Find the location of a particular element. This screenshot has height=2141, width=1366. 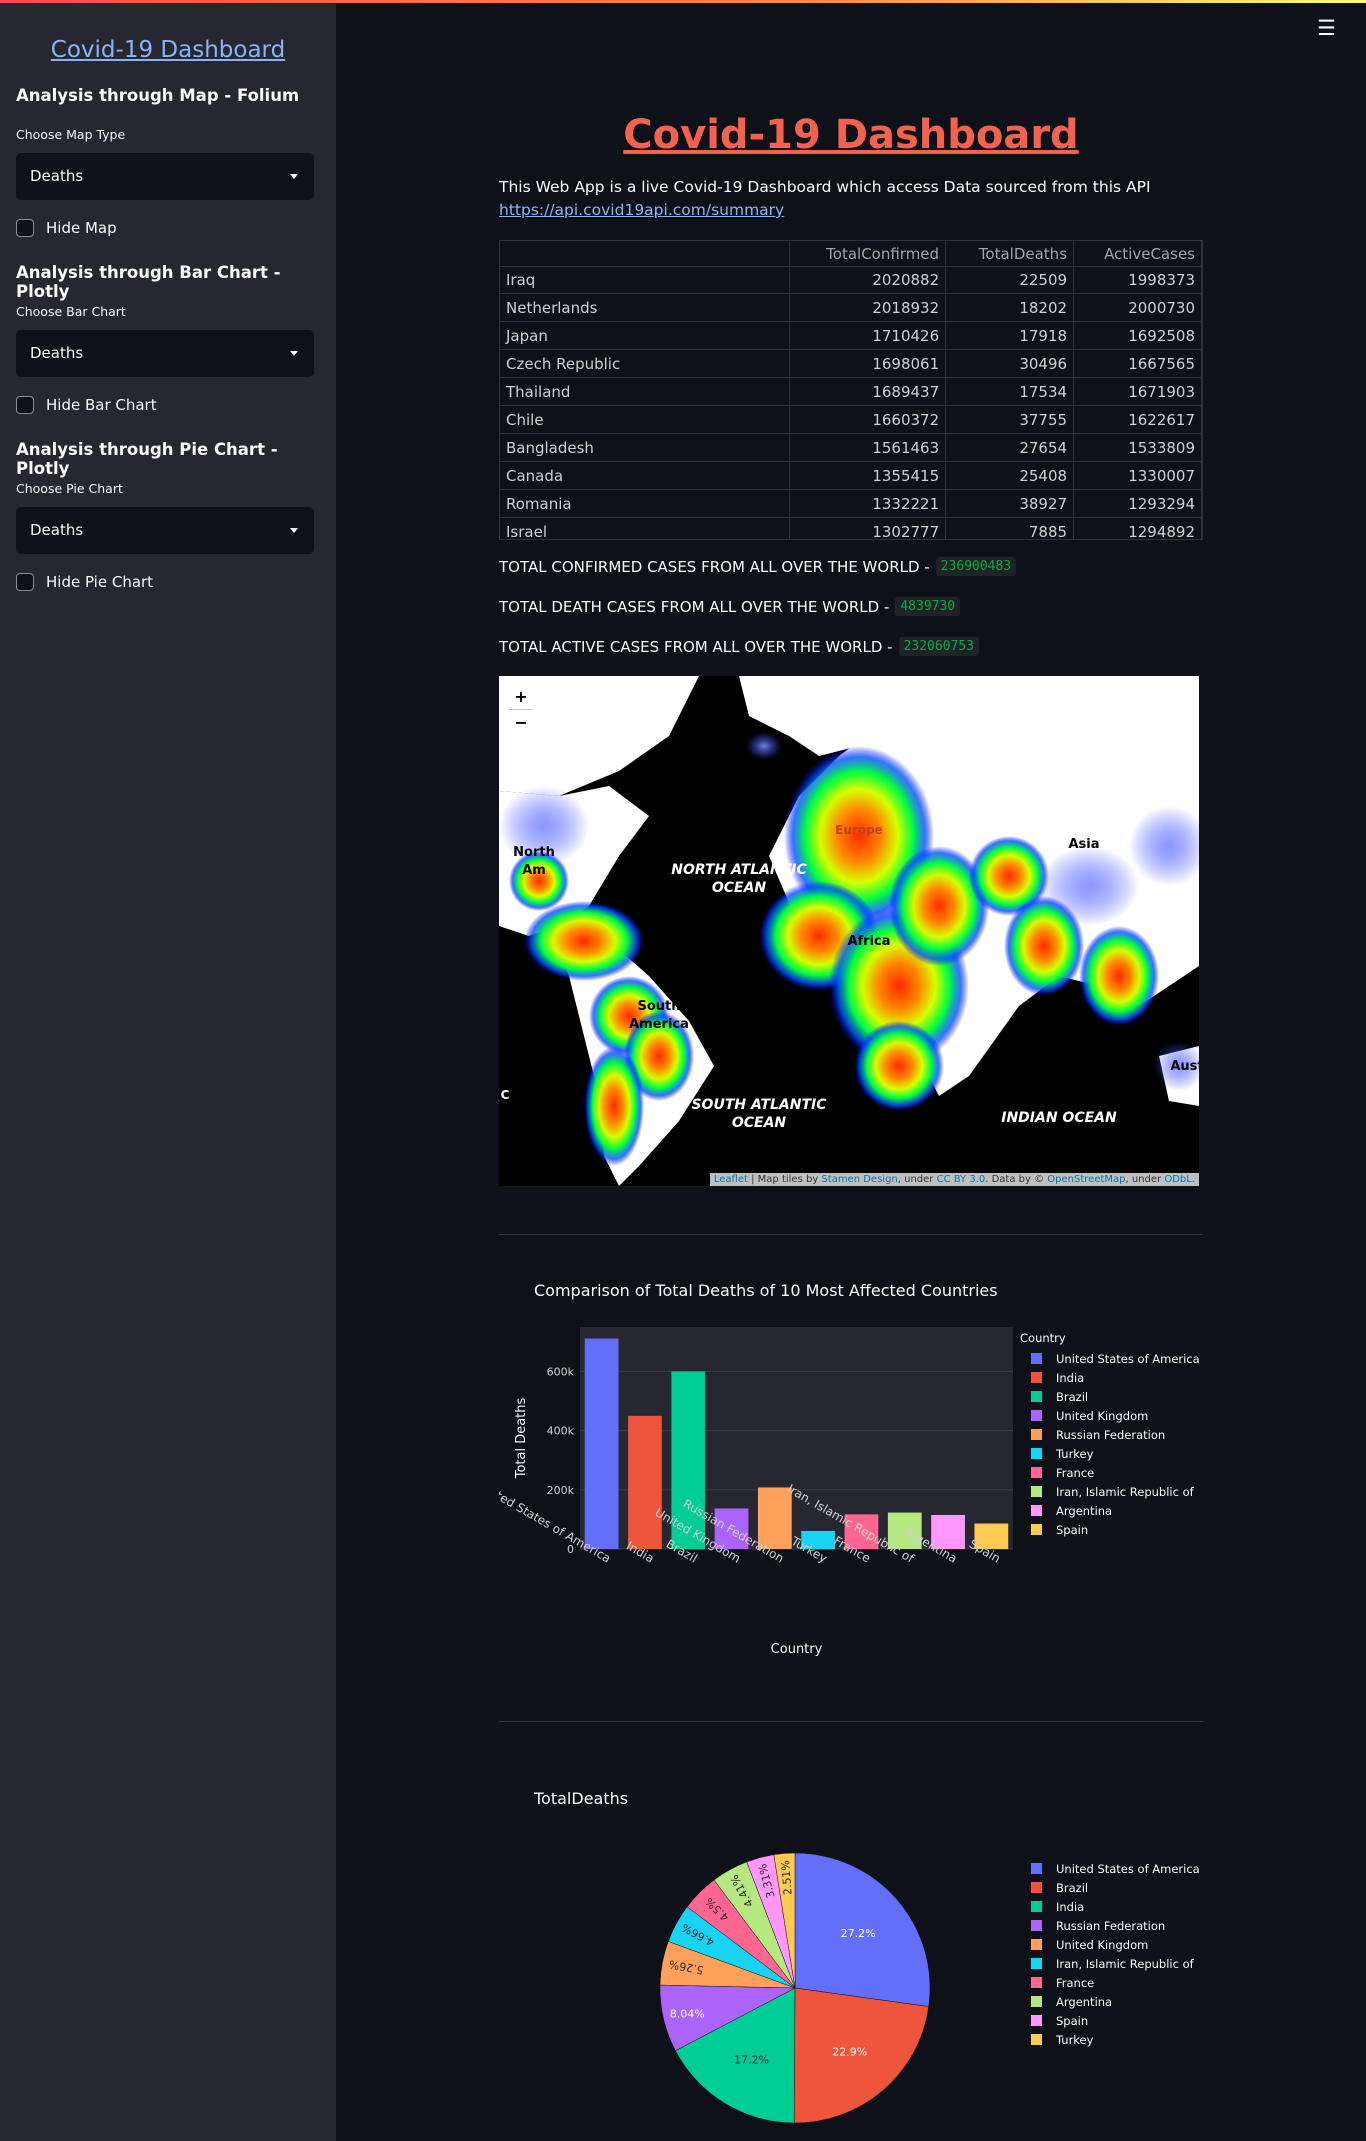

column-header-total-deaths: TotalDeaths is located at coordinates (1010, 254).